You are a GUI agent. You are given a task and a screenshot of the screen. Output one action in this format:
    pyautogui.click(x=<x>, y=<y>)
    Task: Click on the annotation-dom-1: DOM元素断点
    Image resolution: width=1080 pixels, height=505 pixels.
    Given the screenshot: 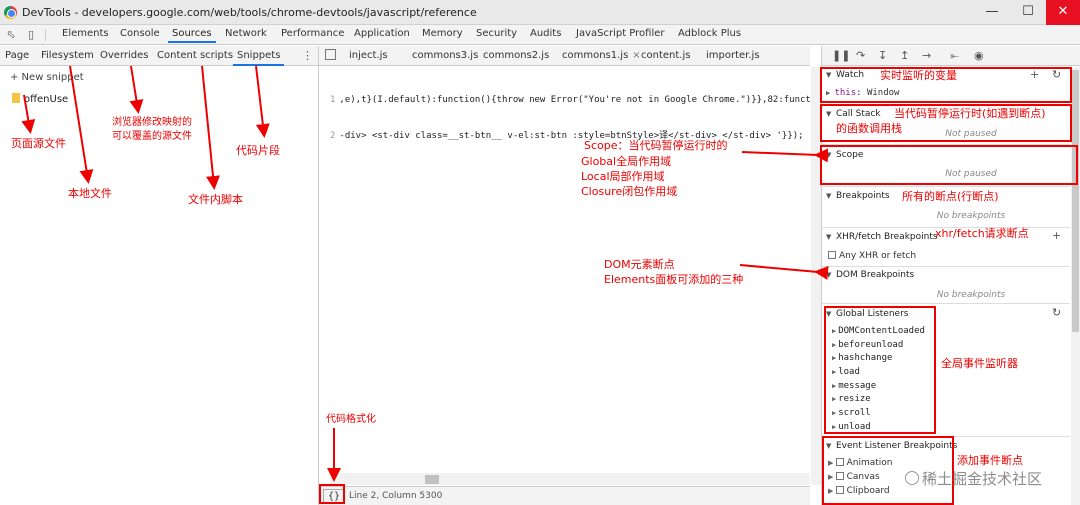 What is the action you would take?
    pyautogui.click(x=639, y=264)
    